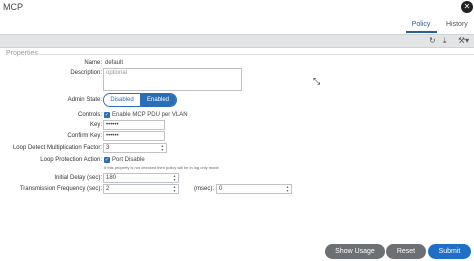 The width and height of the screenshot is (474, 261). Describe the element at coordinates (432, 41) in the screenshot. I see `refresh-icon: ↻` at that location.